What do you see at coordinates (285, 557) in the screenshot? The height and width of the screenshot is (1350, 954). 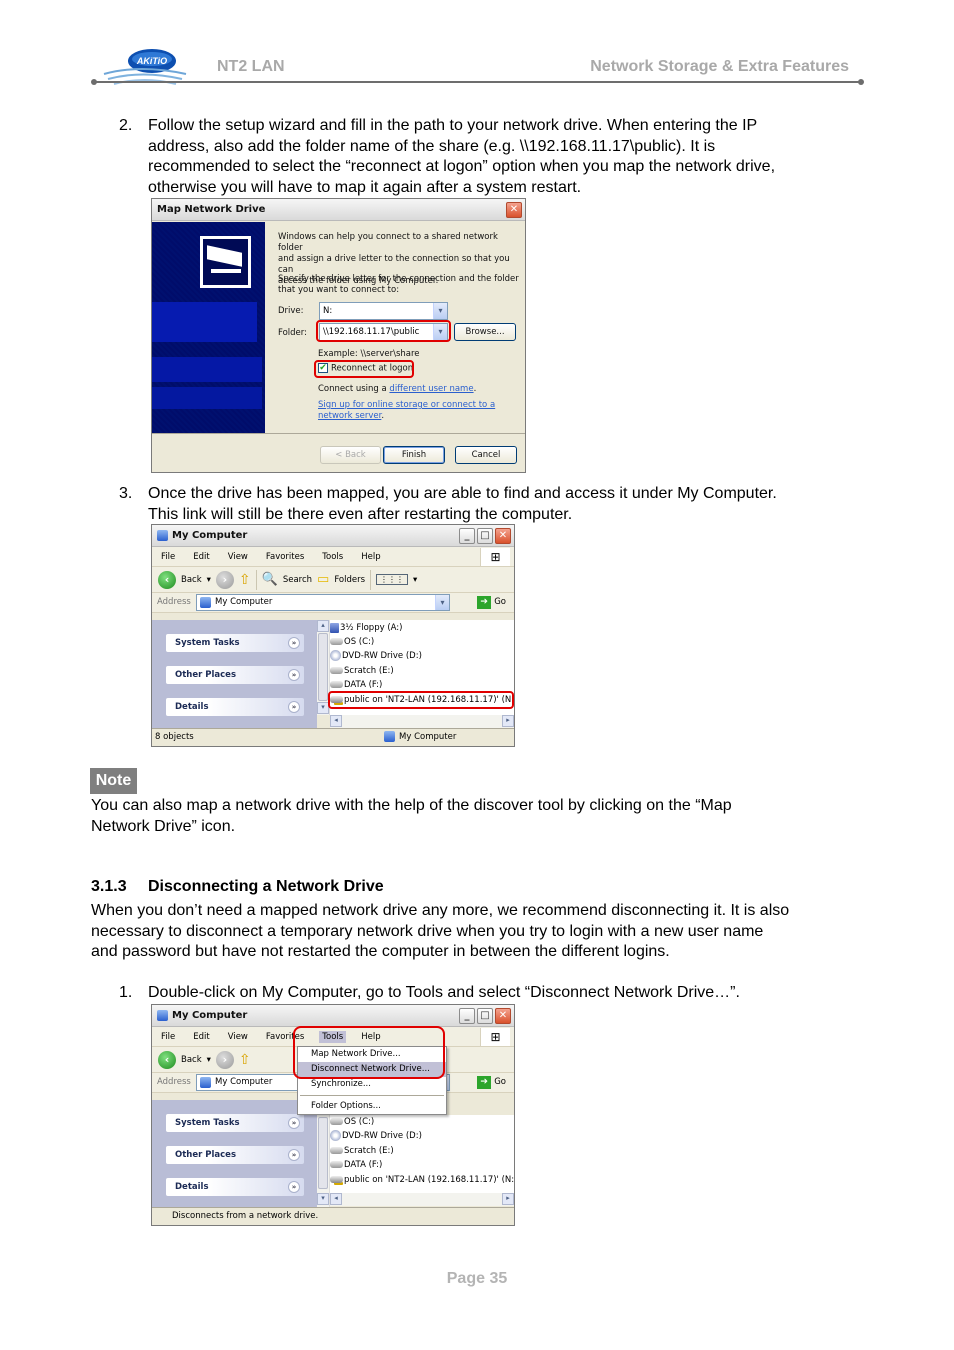 I see `menu-favorites: Favorites` at bounding box center [285, 557].